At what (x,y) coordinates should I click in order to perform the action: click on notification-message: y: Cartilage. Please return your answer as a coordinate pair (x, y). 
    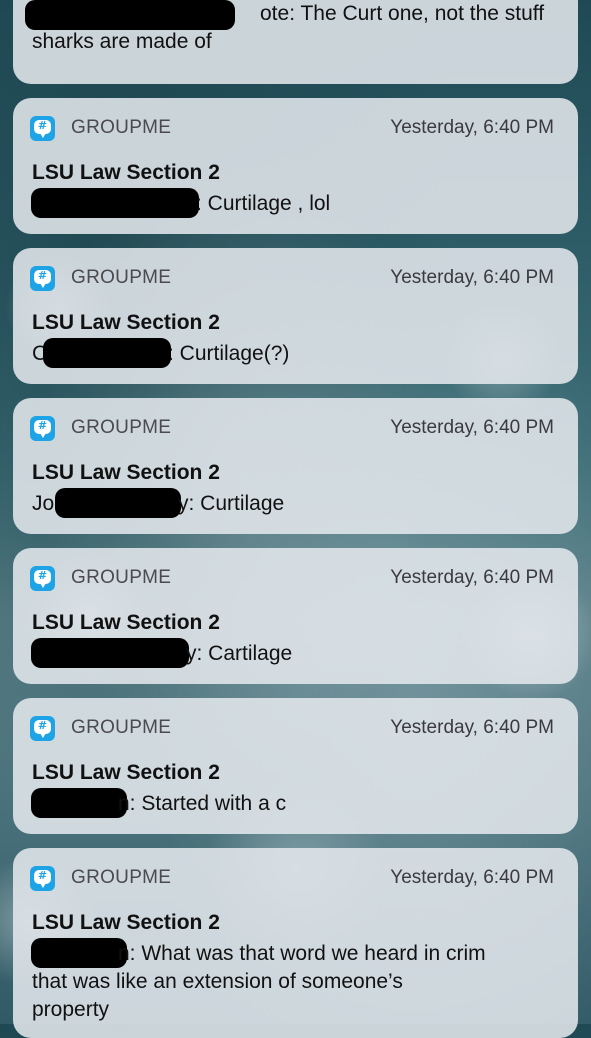
    Looking at the image, I should click on (239, 653).